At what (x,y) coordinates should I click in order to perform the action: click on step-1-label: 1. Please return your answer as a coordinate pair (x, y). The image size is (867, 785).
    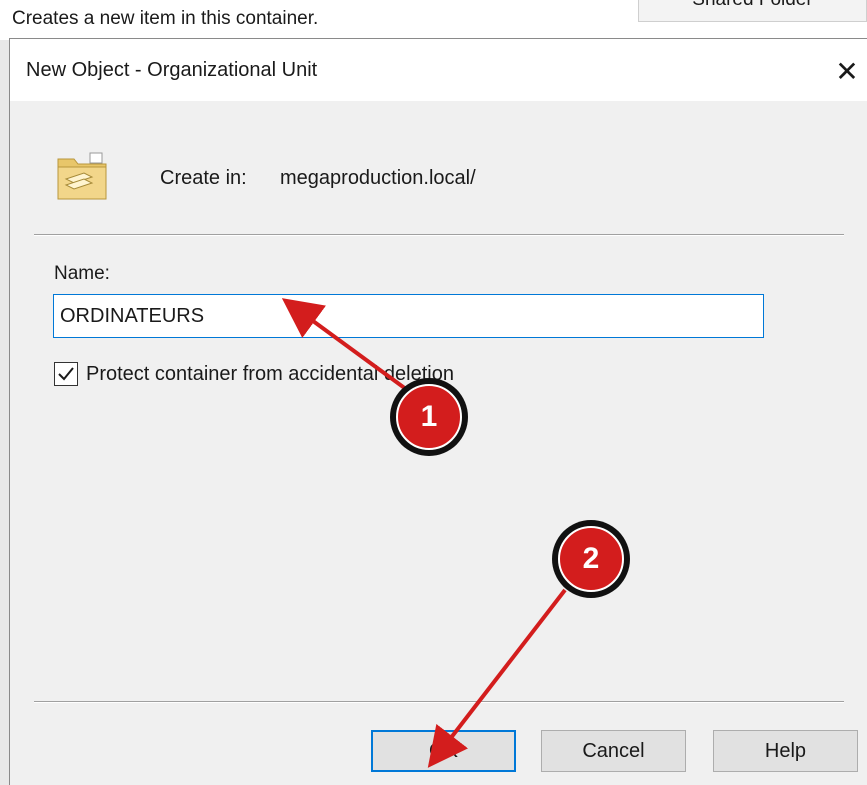
    Looking at the image, I should click on (429, 417).